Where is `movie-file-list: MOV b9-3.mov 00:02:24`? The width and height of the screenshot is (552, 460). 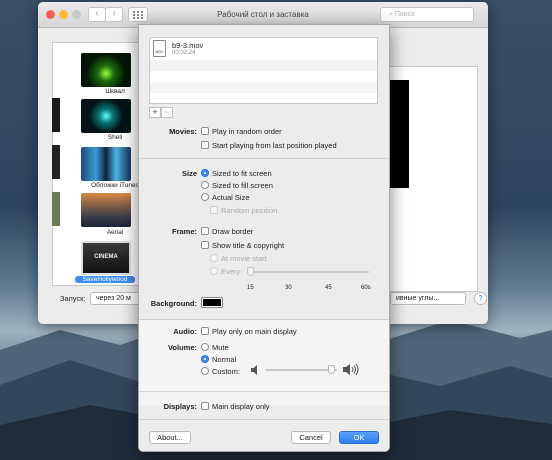 movie-file-list: MOV b9-3.mov 00:02:24 is located at coordinates (263, 70).